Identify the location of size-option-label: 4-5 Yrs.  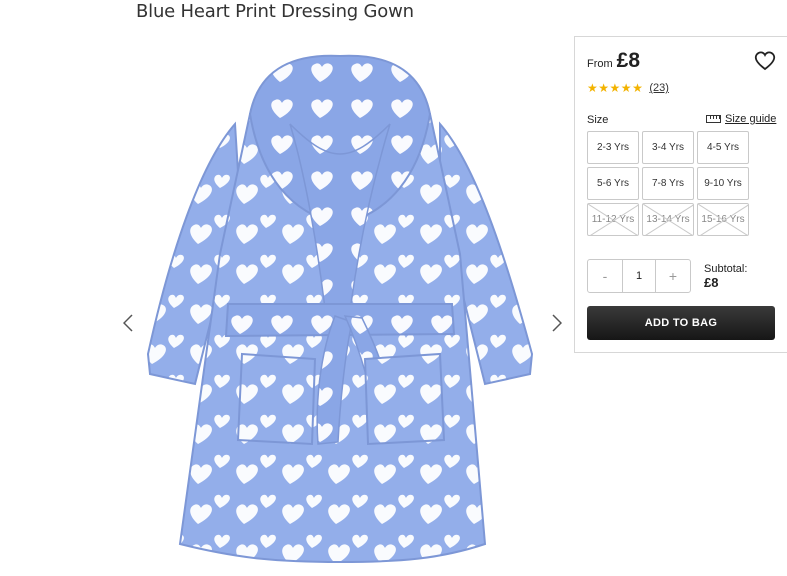
(723, 147).